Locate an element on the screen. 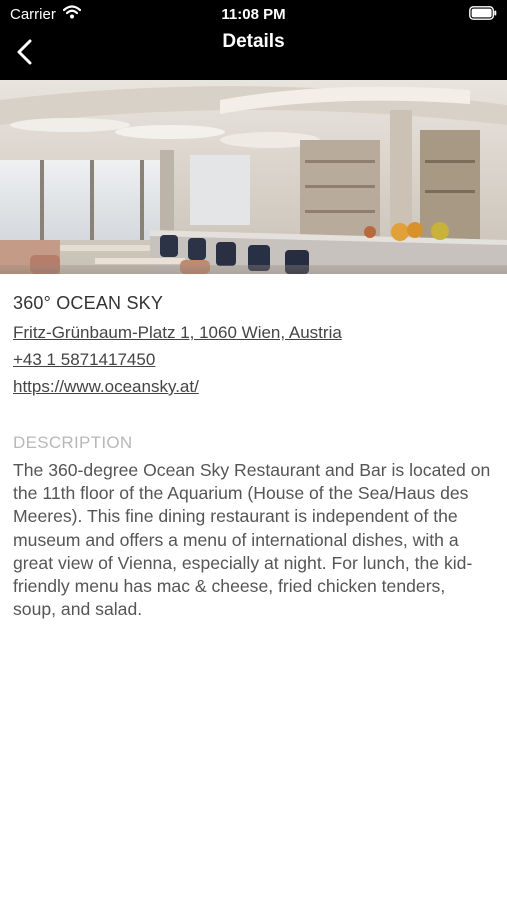 The image size is (507, 900). battery-icon is located at coordinates (483, 13).